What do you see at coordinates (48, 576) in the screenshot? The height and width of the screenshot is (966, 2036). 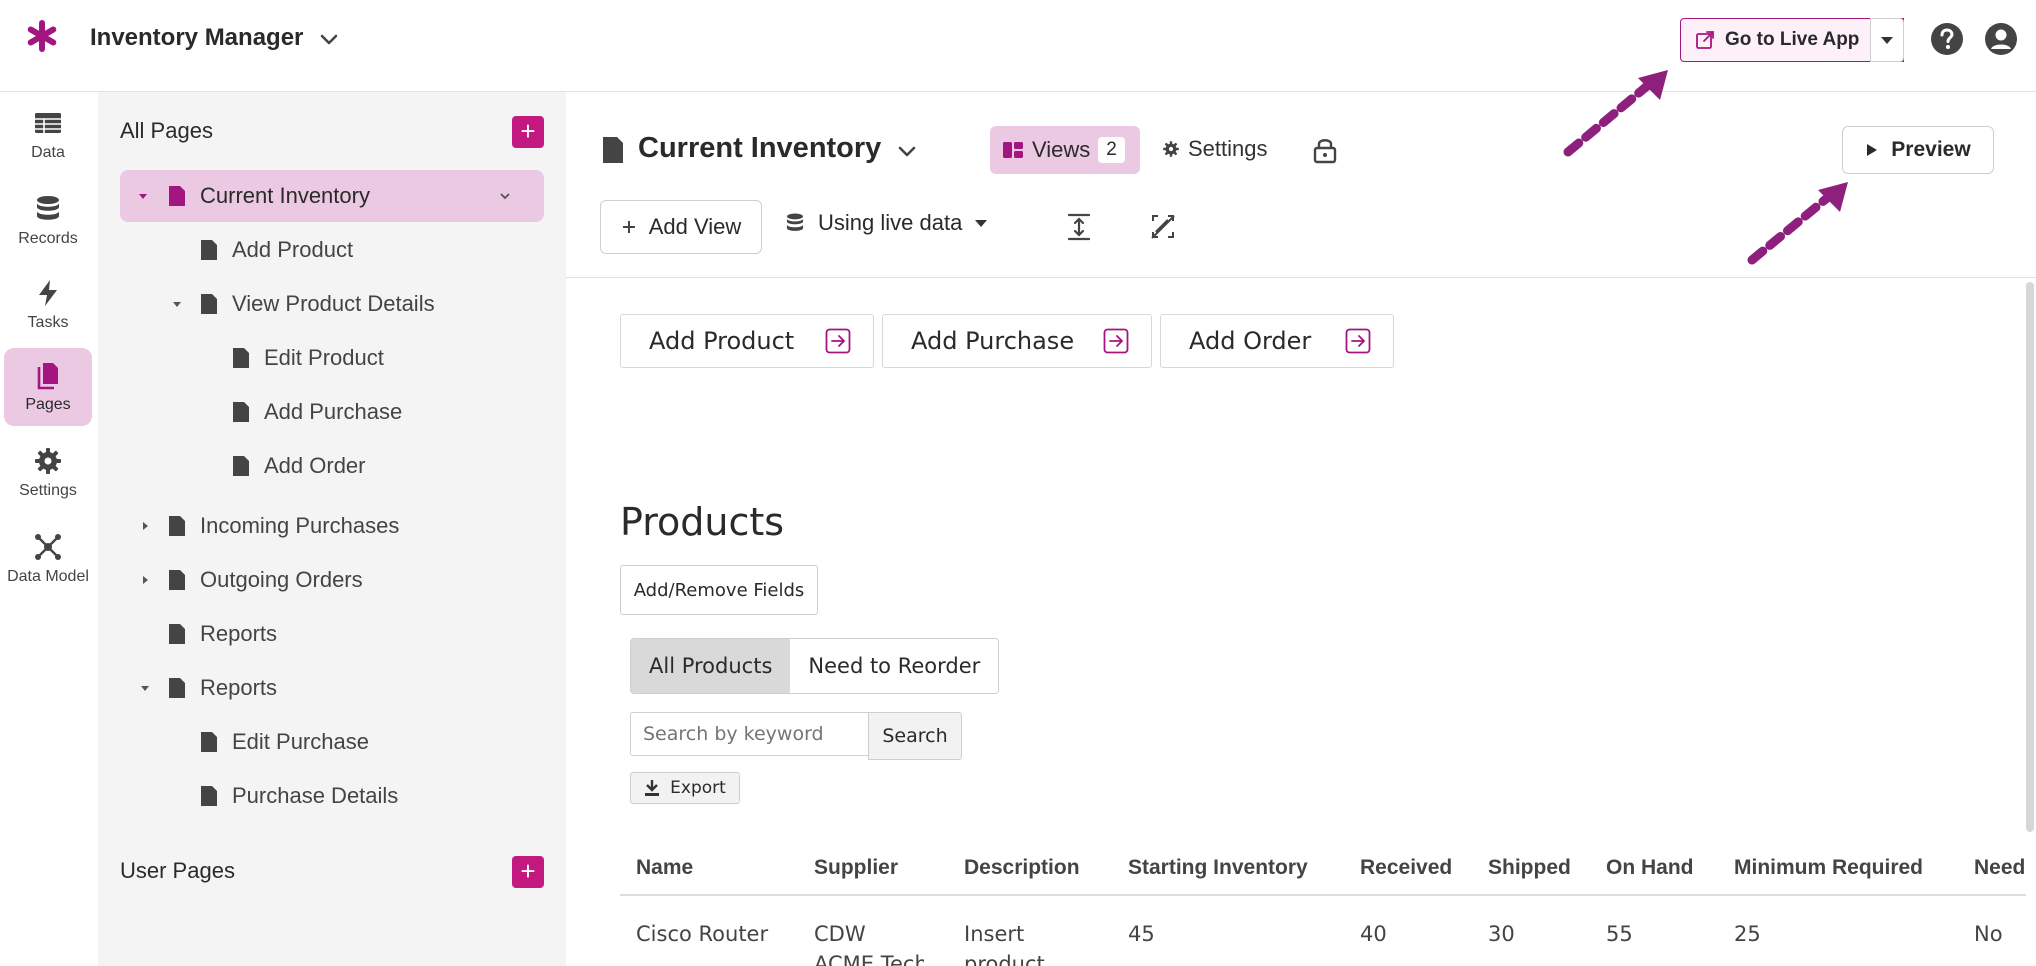 I see `rail-label: Data Model` at bounding box center [48, 576].